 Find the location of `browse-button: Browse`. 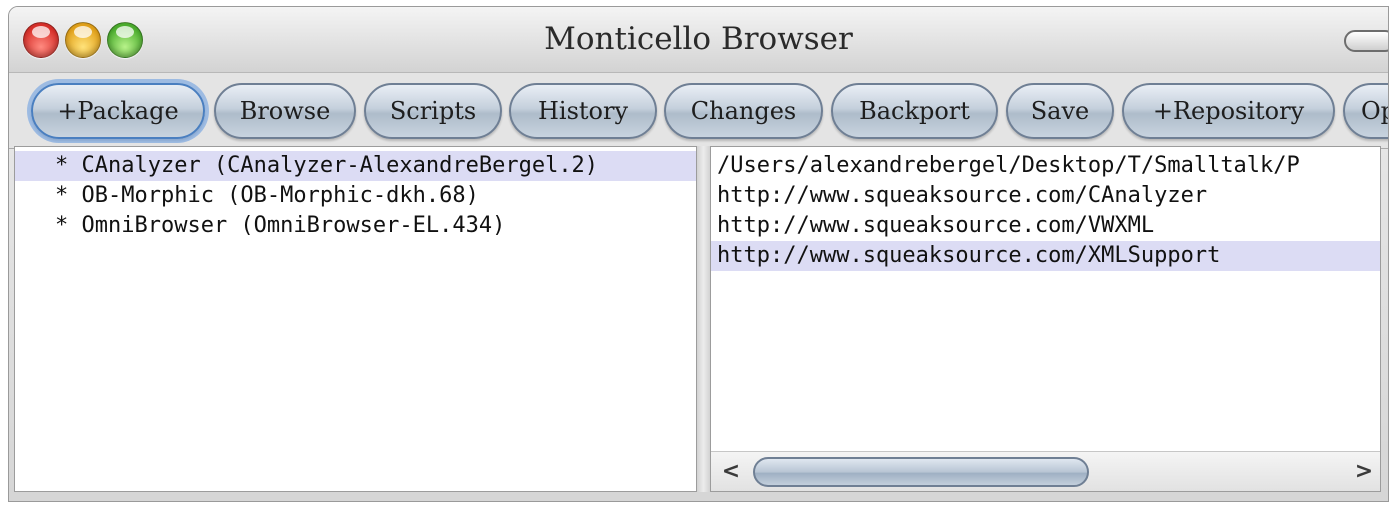

browse-button: Browse is located at coordinates (285, 111).